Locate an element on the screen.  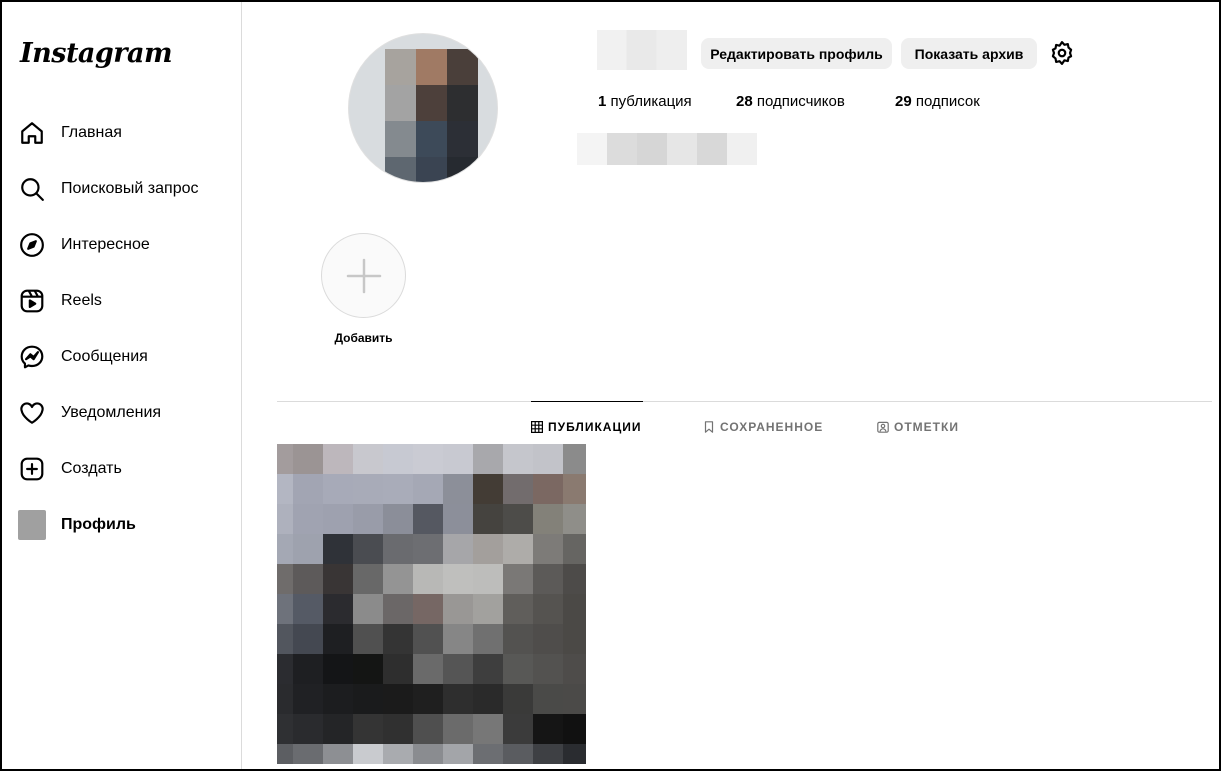
home-icon is located at coordinates (32, 133).